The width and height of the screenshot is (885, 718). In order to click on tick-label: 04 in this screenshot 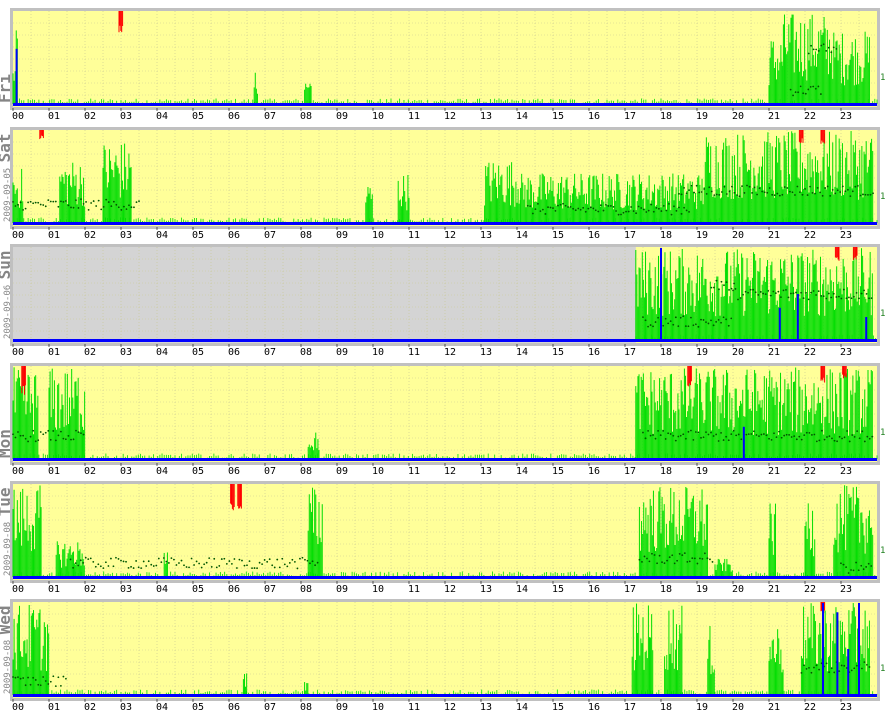, I will do `click(162, 471)`.